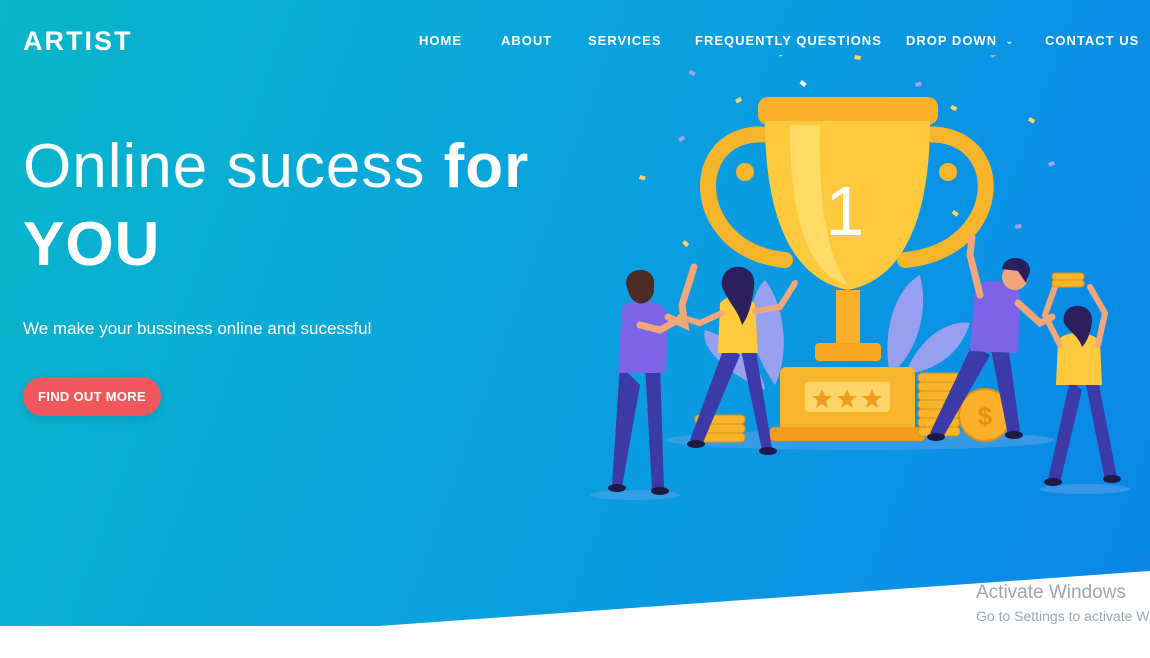 This screenshot has height=658, width=1150. What do you see at coordinates (233, 166) in the screenshot?
I see `headline-light: Online sucess` at bounding box center [233, 166].